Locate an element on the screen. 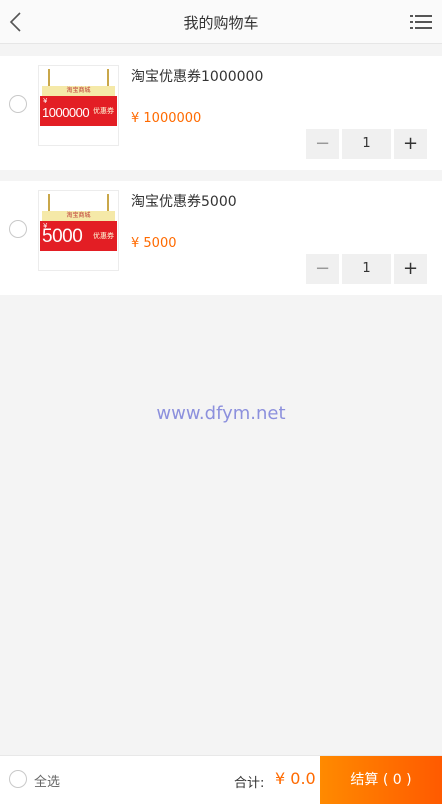  product-thumbnail: 淘宝商城 ¥ 5000 优惠券 is located at coordinates (78, 230).